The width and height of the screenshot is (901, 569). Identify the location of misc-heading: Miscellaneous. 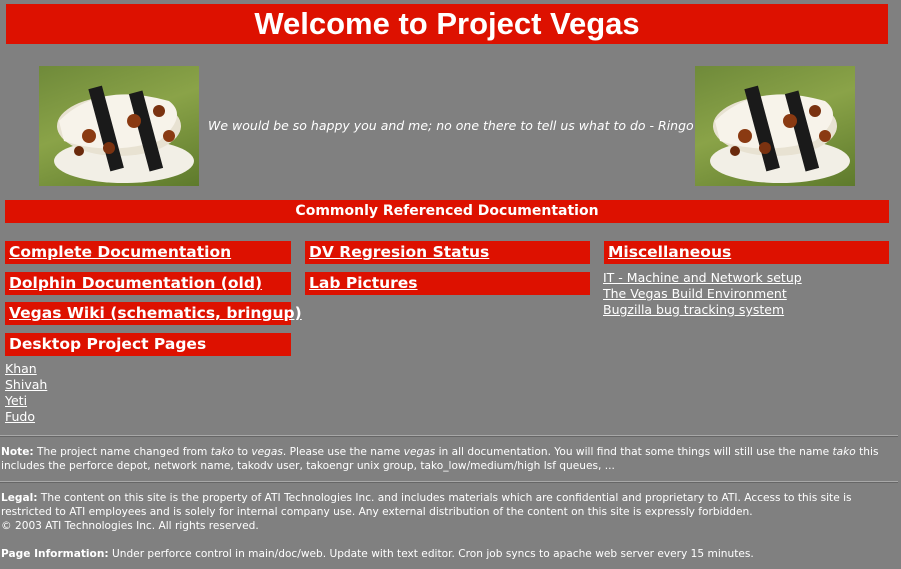
(746, 252).